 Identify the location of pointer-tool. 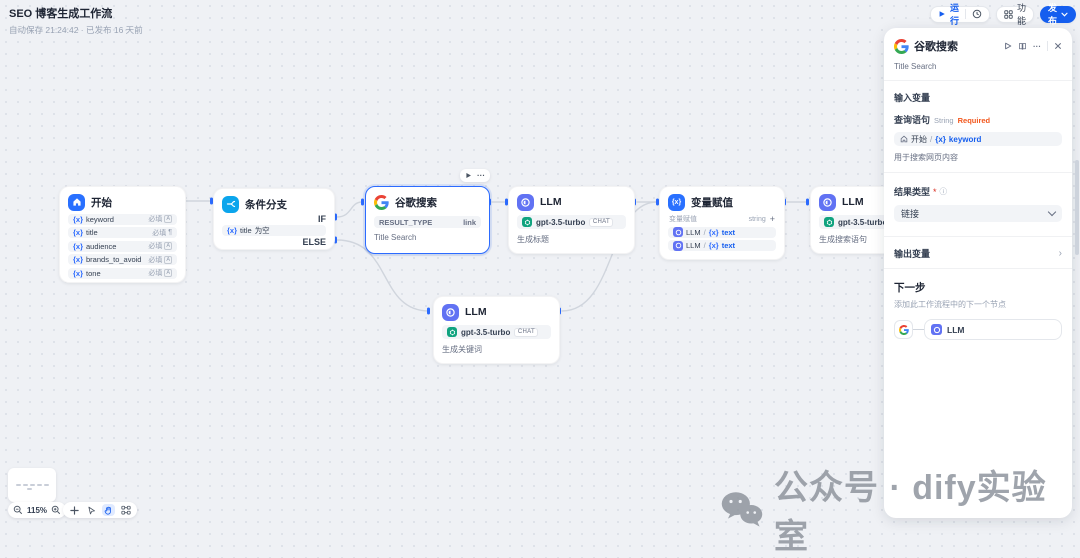
(91, 510).